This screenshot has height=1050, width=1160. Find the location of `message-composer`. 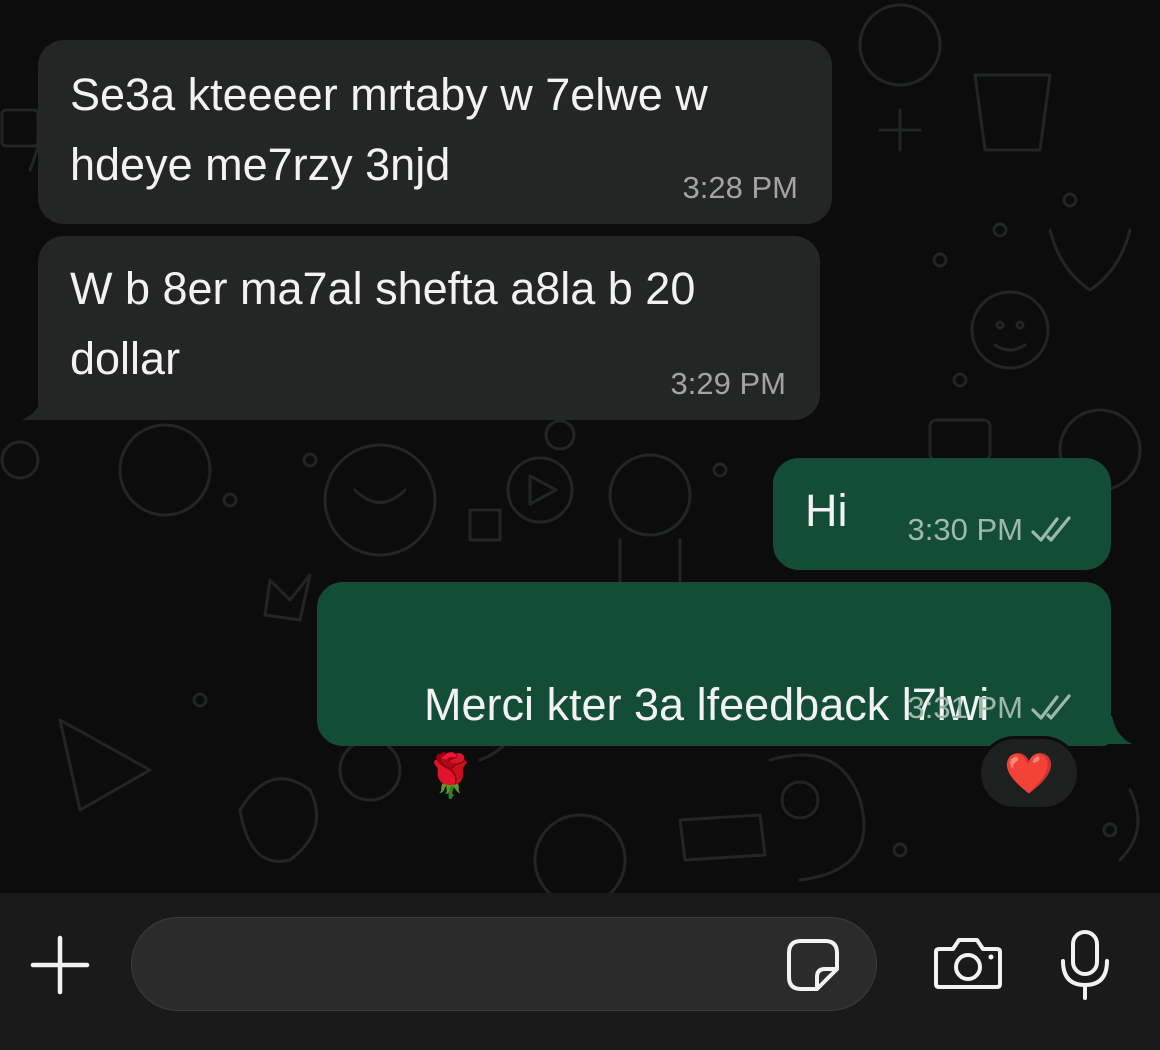

message-composer is located at coordinates (580, 971).